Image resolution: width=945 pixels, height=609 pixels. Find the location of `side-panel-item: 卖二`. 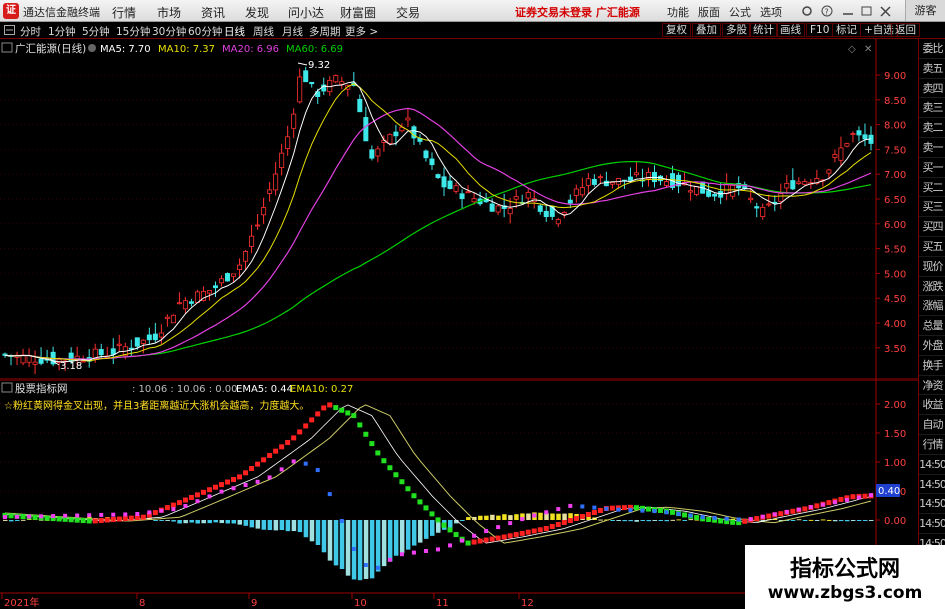

side-panel-item: 卖二 is located at coordinates (932, 128).